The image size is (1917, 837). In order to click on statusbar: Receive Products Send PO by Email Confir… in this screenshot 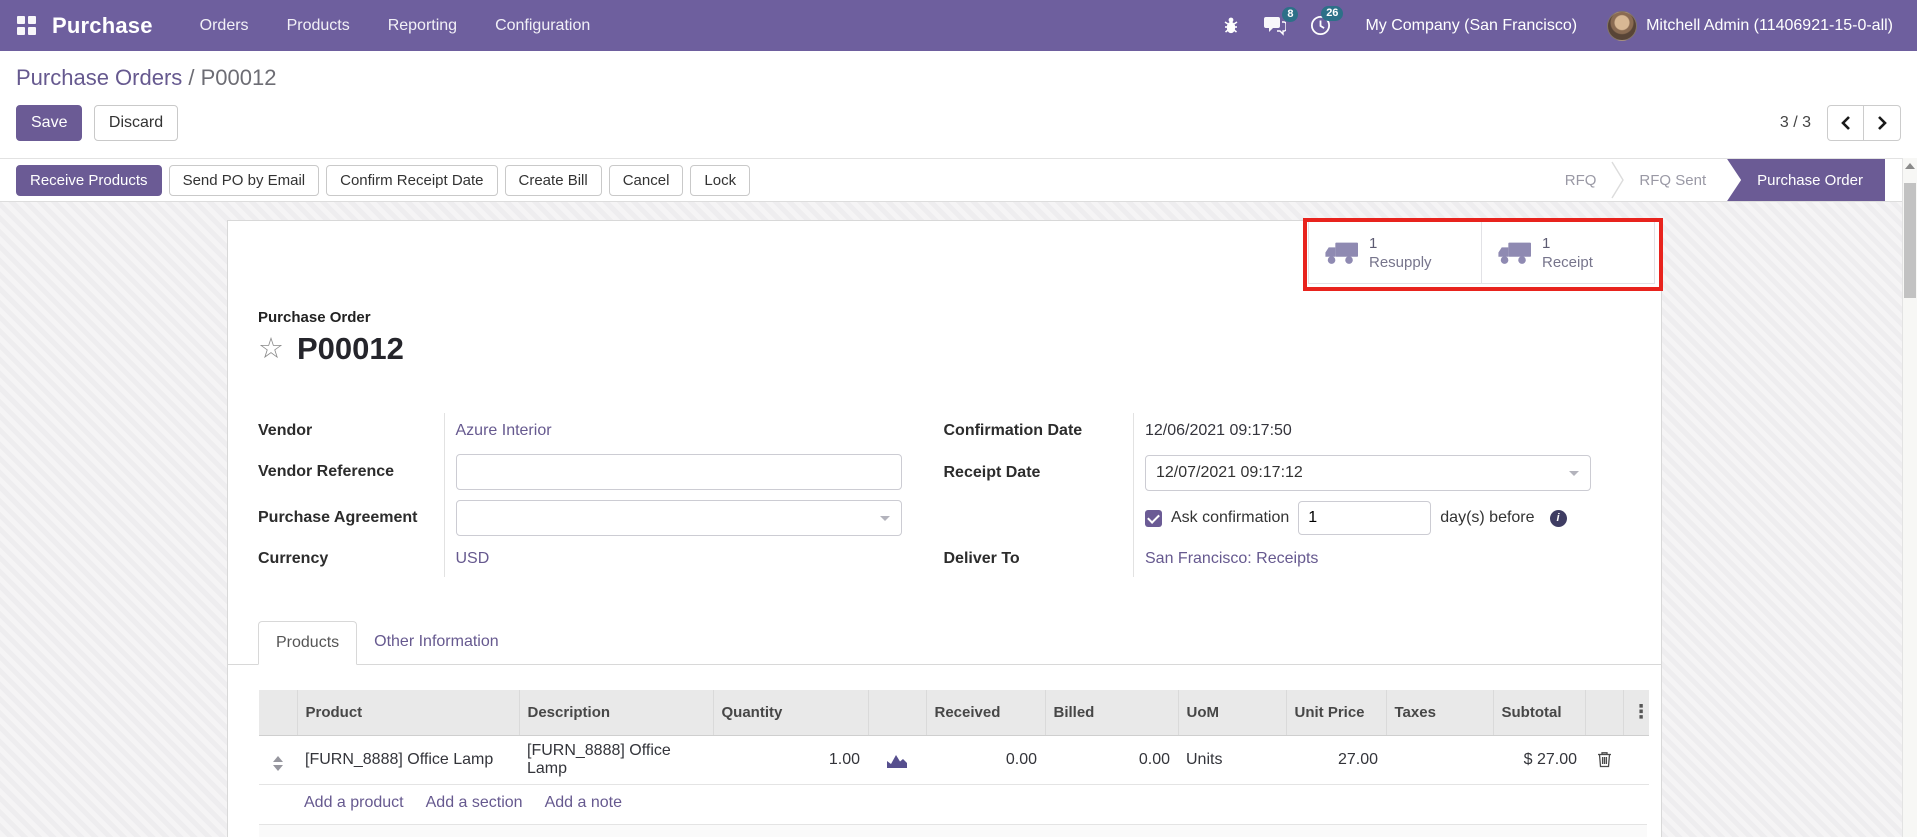, I will do `click(958, 180)`.